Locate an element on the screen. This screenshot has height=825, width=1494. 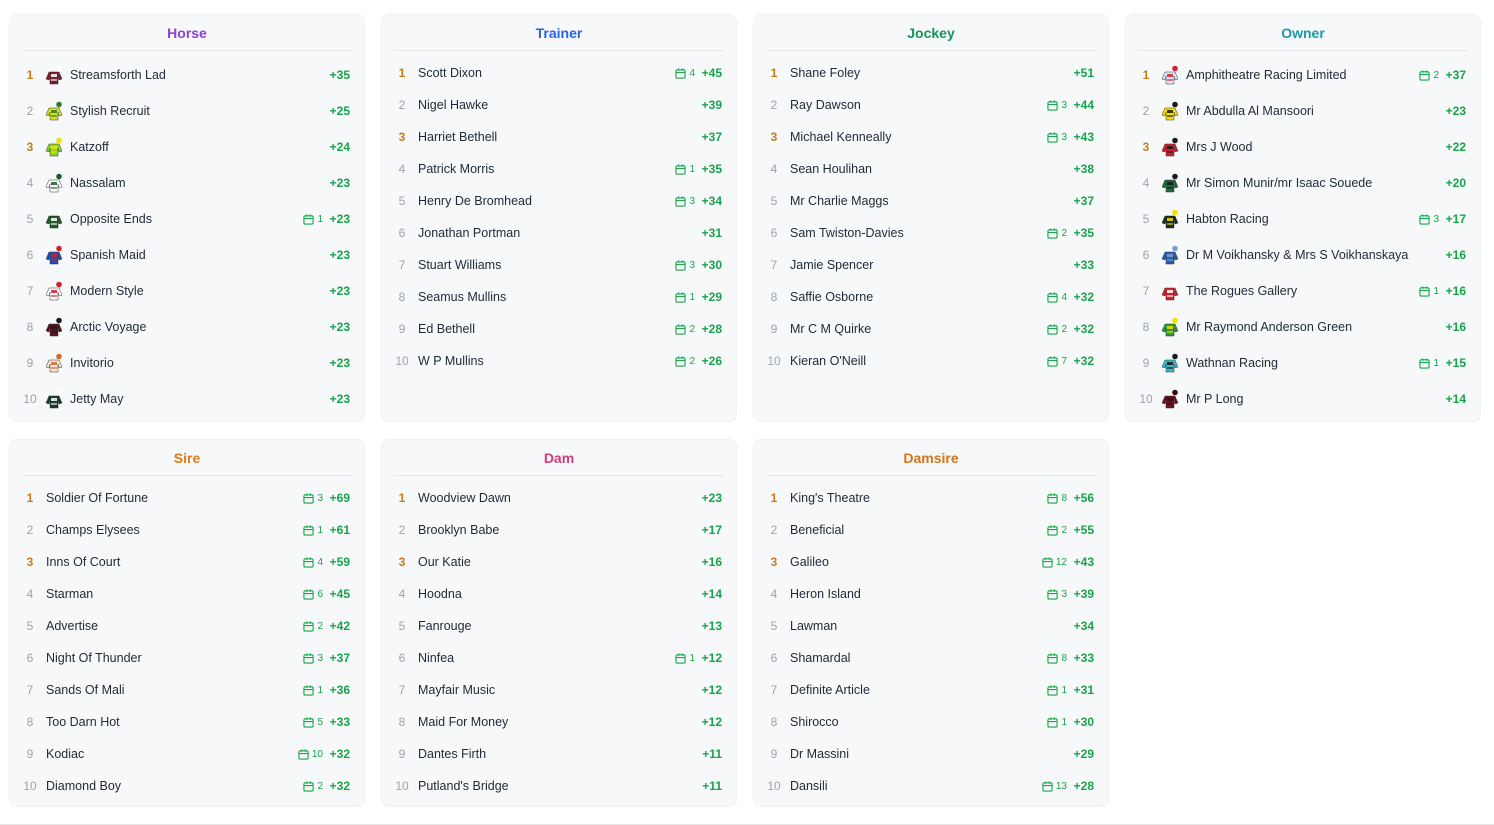
jockey-row: 7 Jamie Spencer +33 is located at coordinates (931, 265).